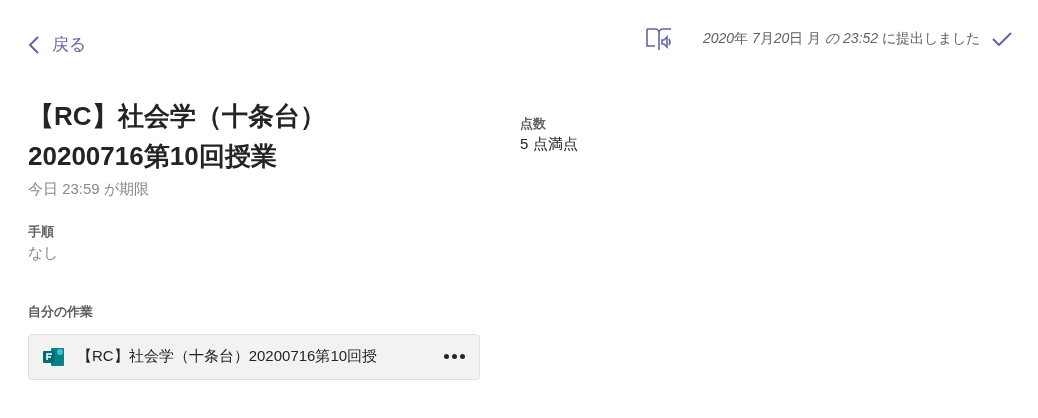 The height and width of the screenshot is (418, 1038). I want to click on instructions-label: 手順, so click(41, 232).